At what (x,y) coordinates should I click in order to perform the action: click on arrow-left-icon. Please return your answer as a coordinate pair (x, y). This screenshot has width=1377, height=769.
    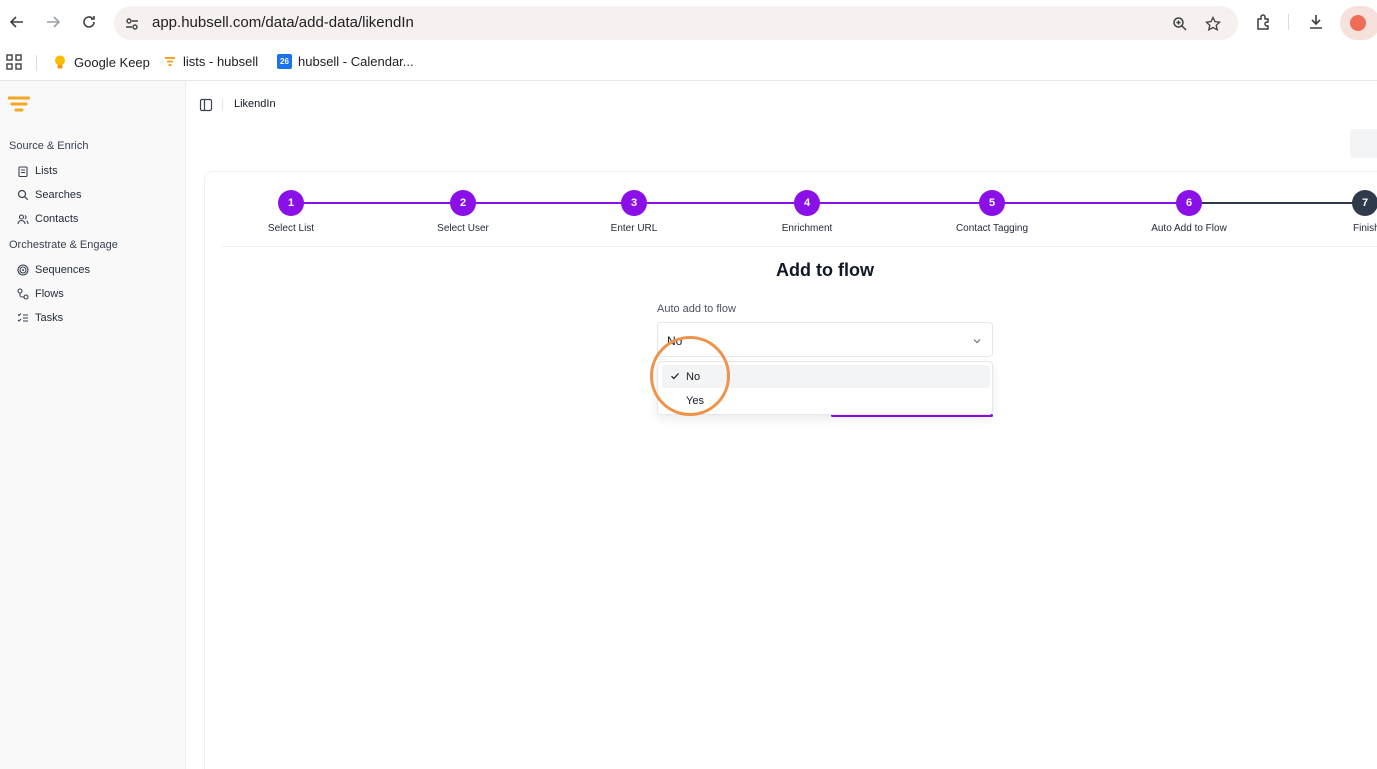
    Looking at the image, I should click on (16, 22).